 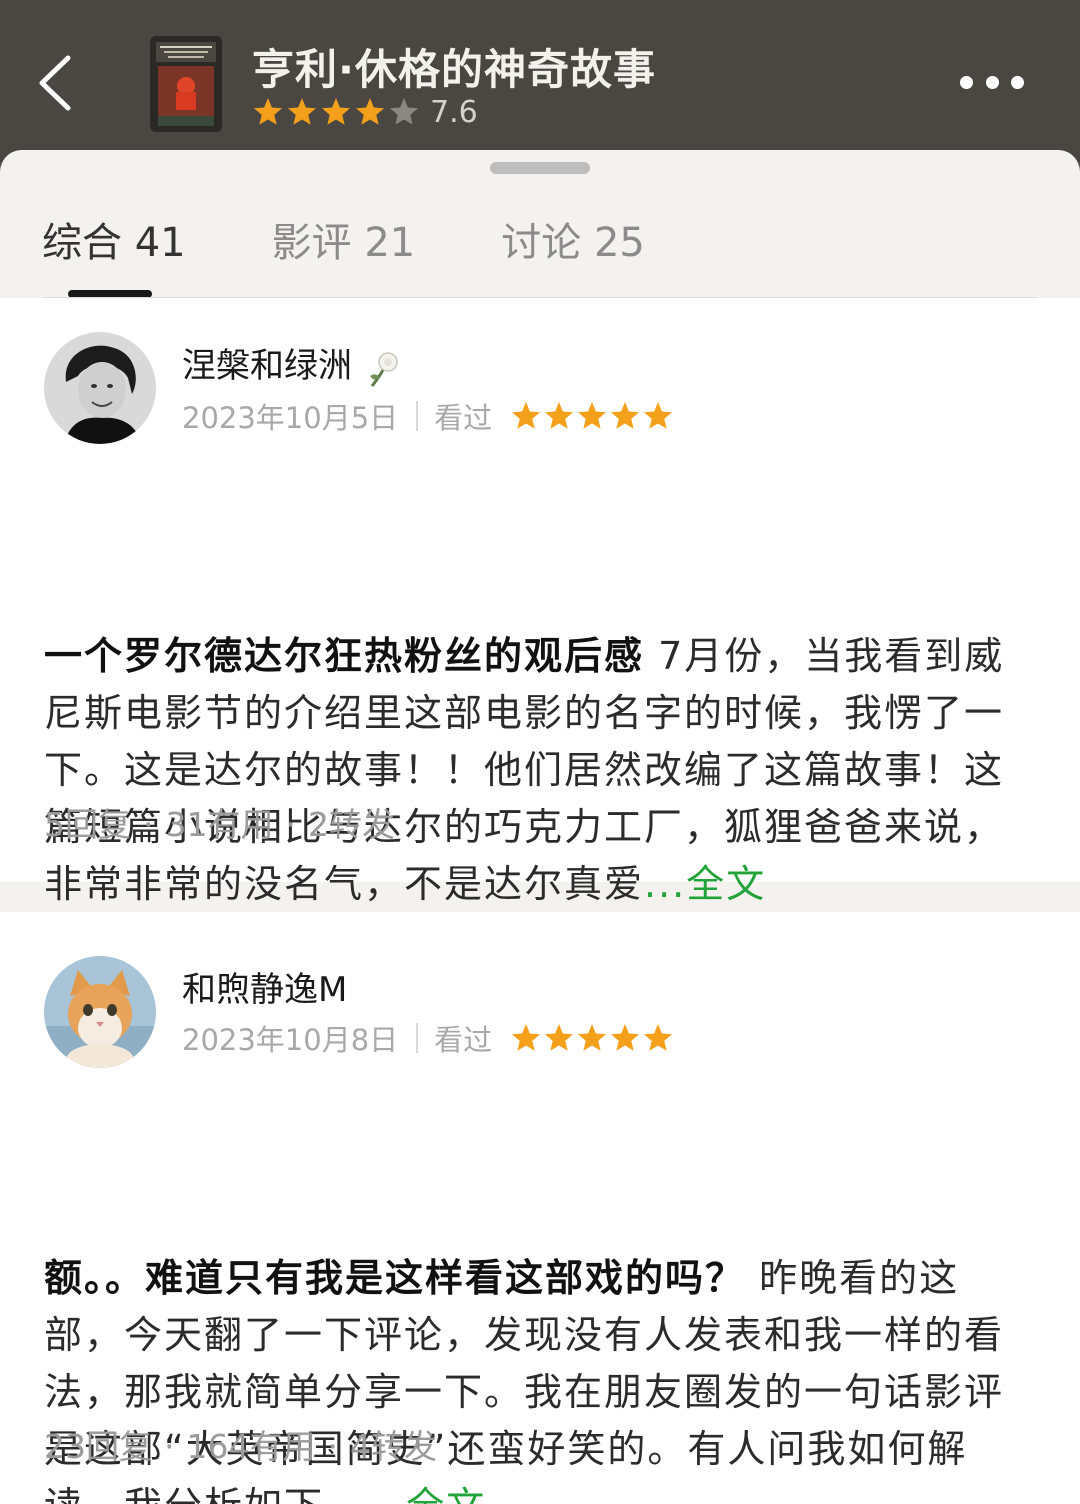 I want to click on tab-reviews: 影评 21, so click(x=344, y=240).